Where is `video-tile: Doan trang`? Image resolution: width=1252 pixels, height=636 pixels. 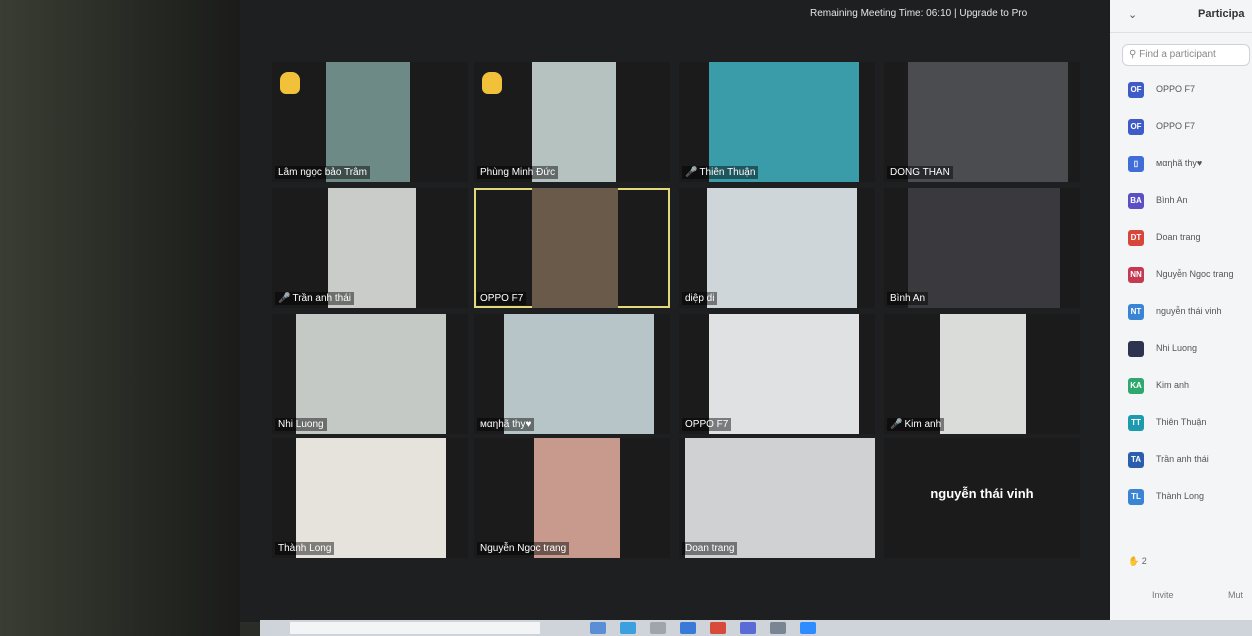
video-tile: Doan trang is located at coordinates (777, 498).